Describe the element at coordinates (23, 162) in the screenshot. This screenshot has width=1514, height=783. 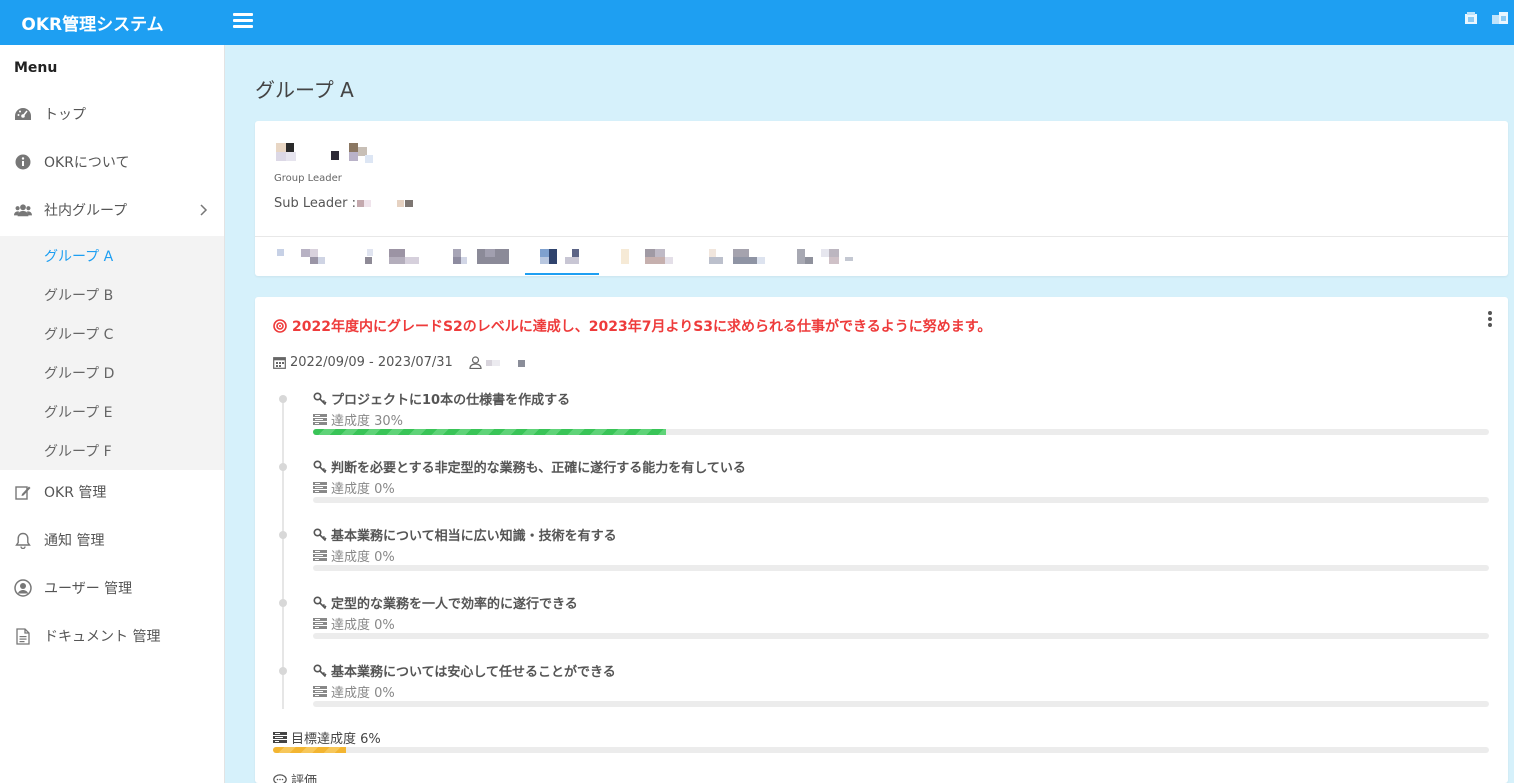
I see `info-icon` at that location.